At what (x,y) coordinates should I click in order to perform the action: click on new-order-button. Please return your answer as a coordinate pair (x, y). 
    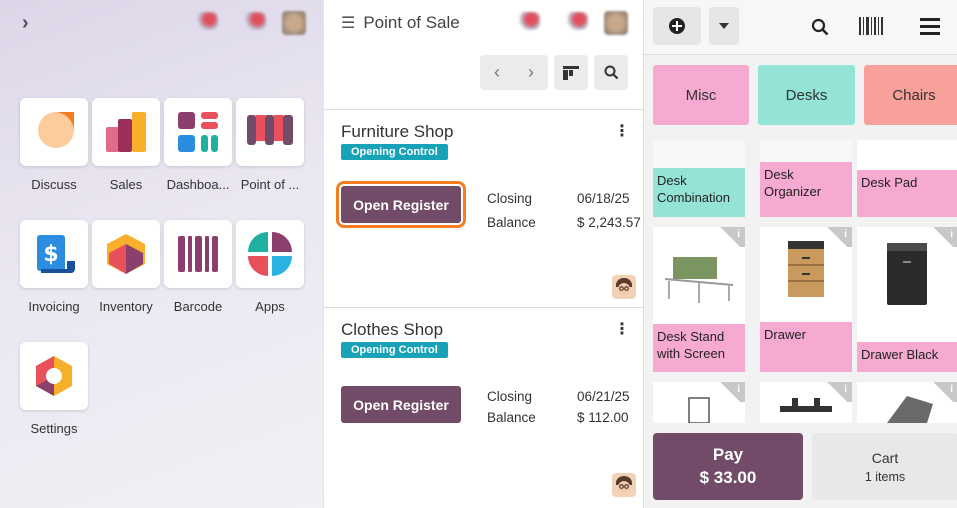
    Looking at the image, I should click on (677, 26).